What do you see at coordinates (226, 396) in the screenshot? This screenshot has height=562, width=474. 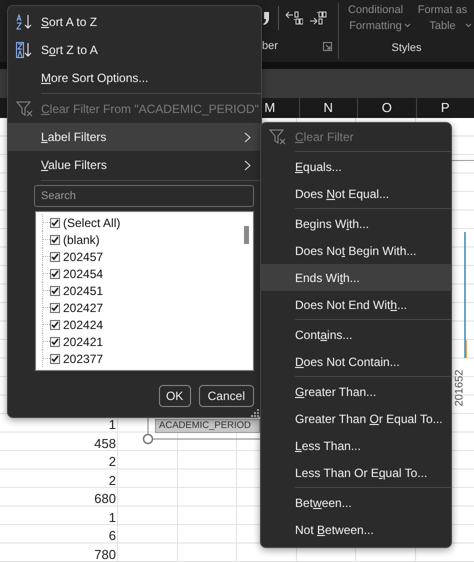 I see `dialog-button: Cancel` at bounding box center [226, 396].